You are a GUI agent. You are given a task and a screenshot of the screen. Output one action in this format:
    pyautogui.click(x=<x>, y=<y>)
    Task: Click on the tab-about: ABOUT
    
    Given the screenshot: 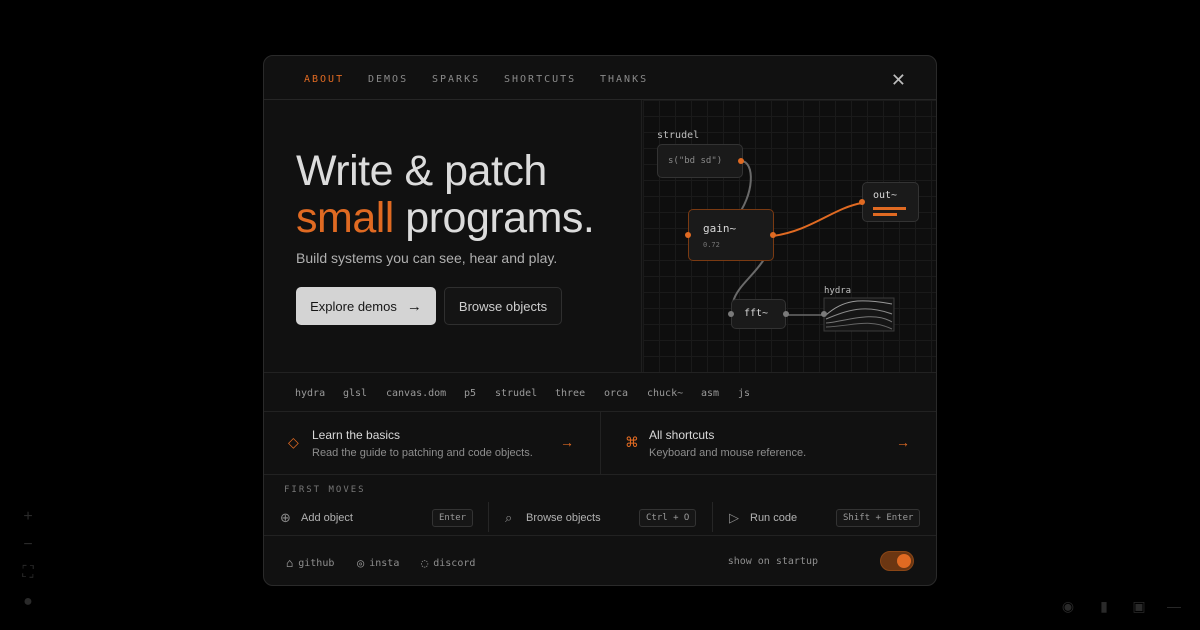 What is the action you would take?
    pyautogui.click(x=324, y=79)
    